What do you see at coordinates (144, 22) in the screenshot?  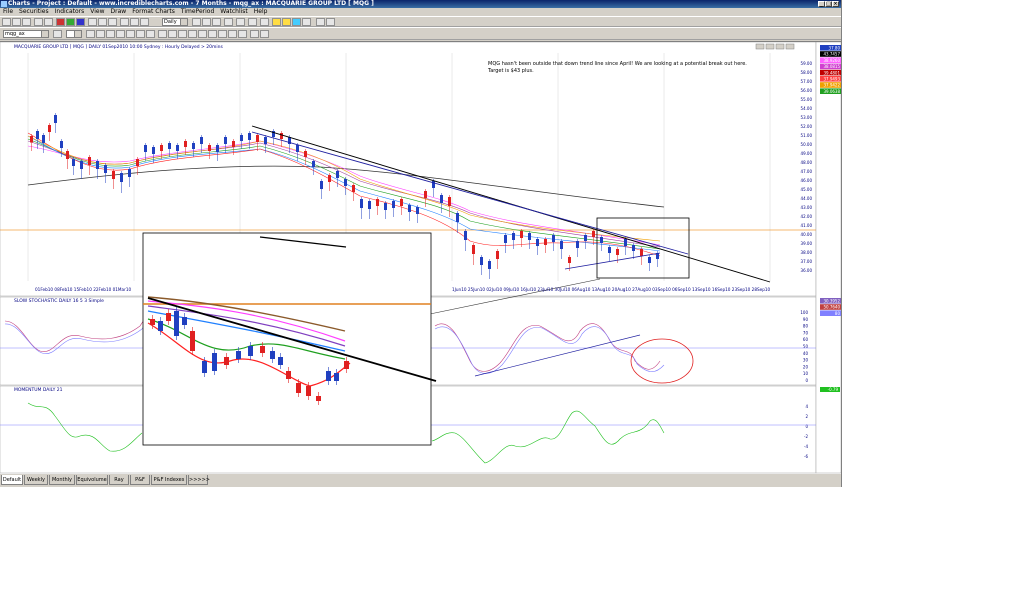 I see `line-chart-icon` at bounding box center [144, 22].